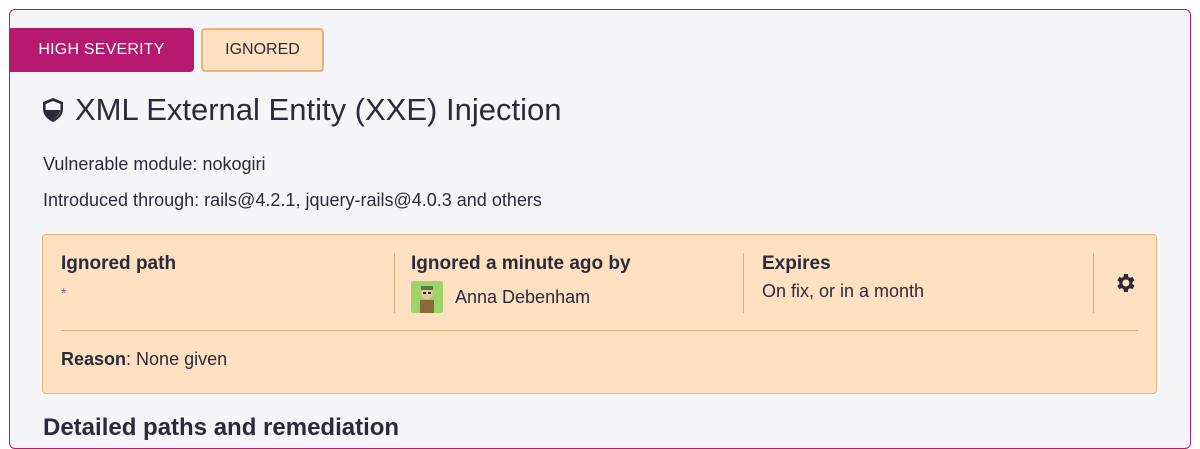 The width and height of the screenshot is (1200, 449). Describe the element at coordinates (101, 50) in the screenshot. I see `severity-badge: HIGH SEVERITY` at that location.